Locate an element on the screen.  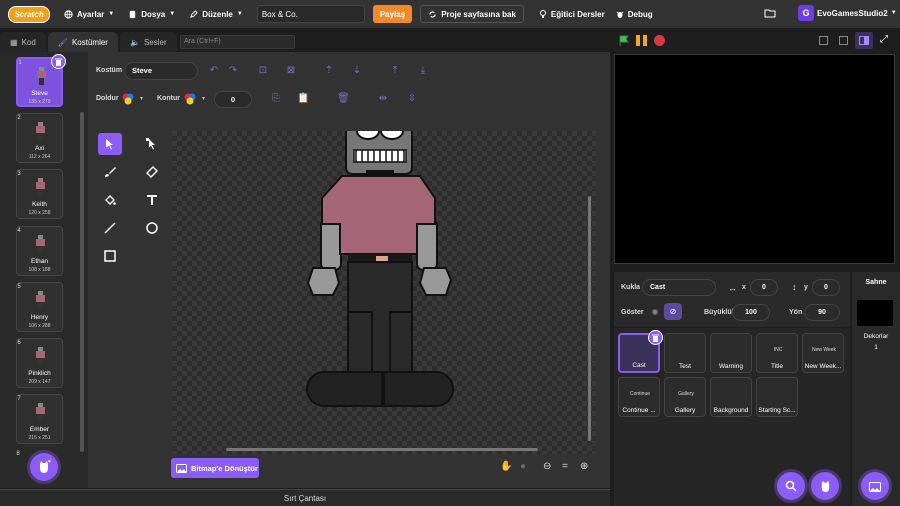
add-sprite-button is located at coordinates (825, 486).